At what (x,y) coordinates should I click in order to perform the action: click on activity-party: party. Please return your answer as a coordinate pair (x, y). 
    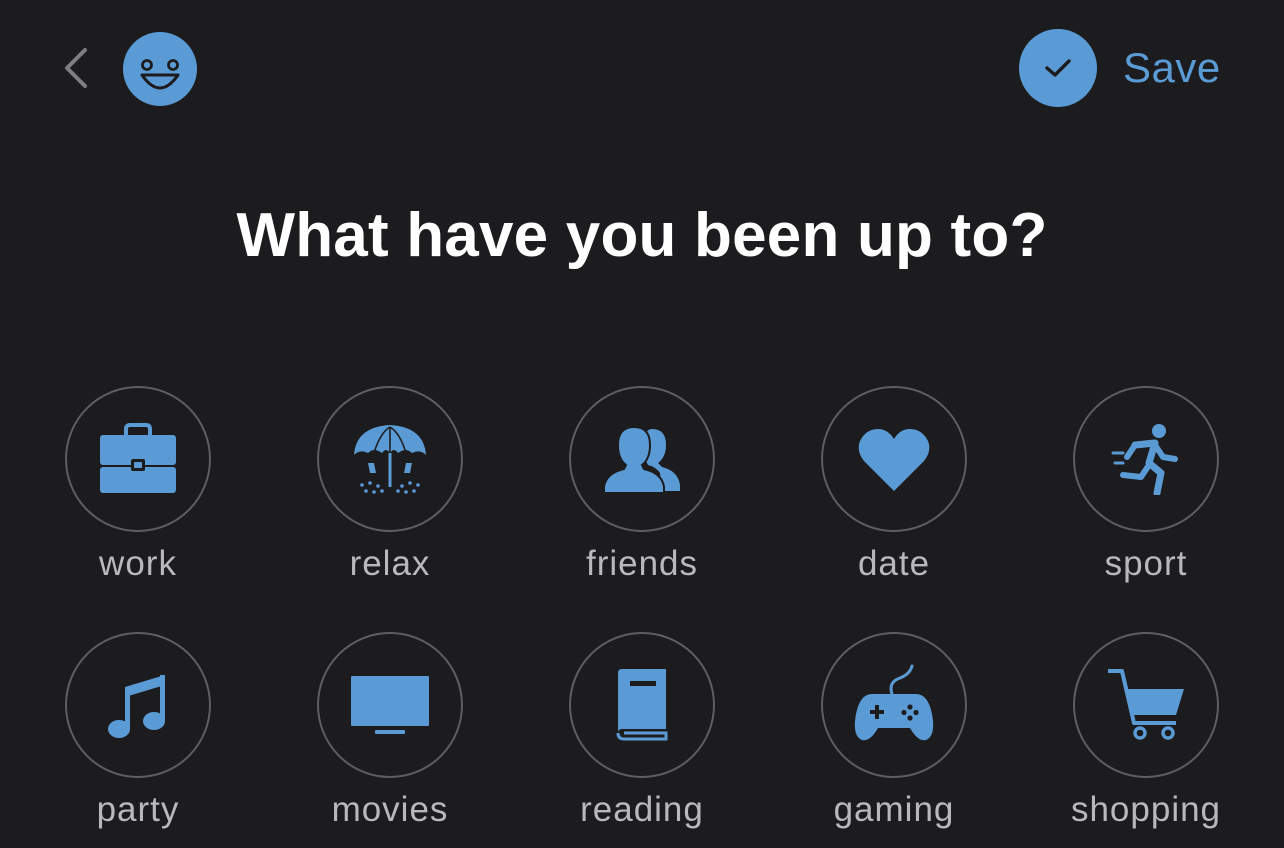
    Looking at the image, I should click on (138, 731).